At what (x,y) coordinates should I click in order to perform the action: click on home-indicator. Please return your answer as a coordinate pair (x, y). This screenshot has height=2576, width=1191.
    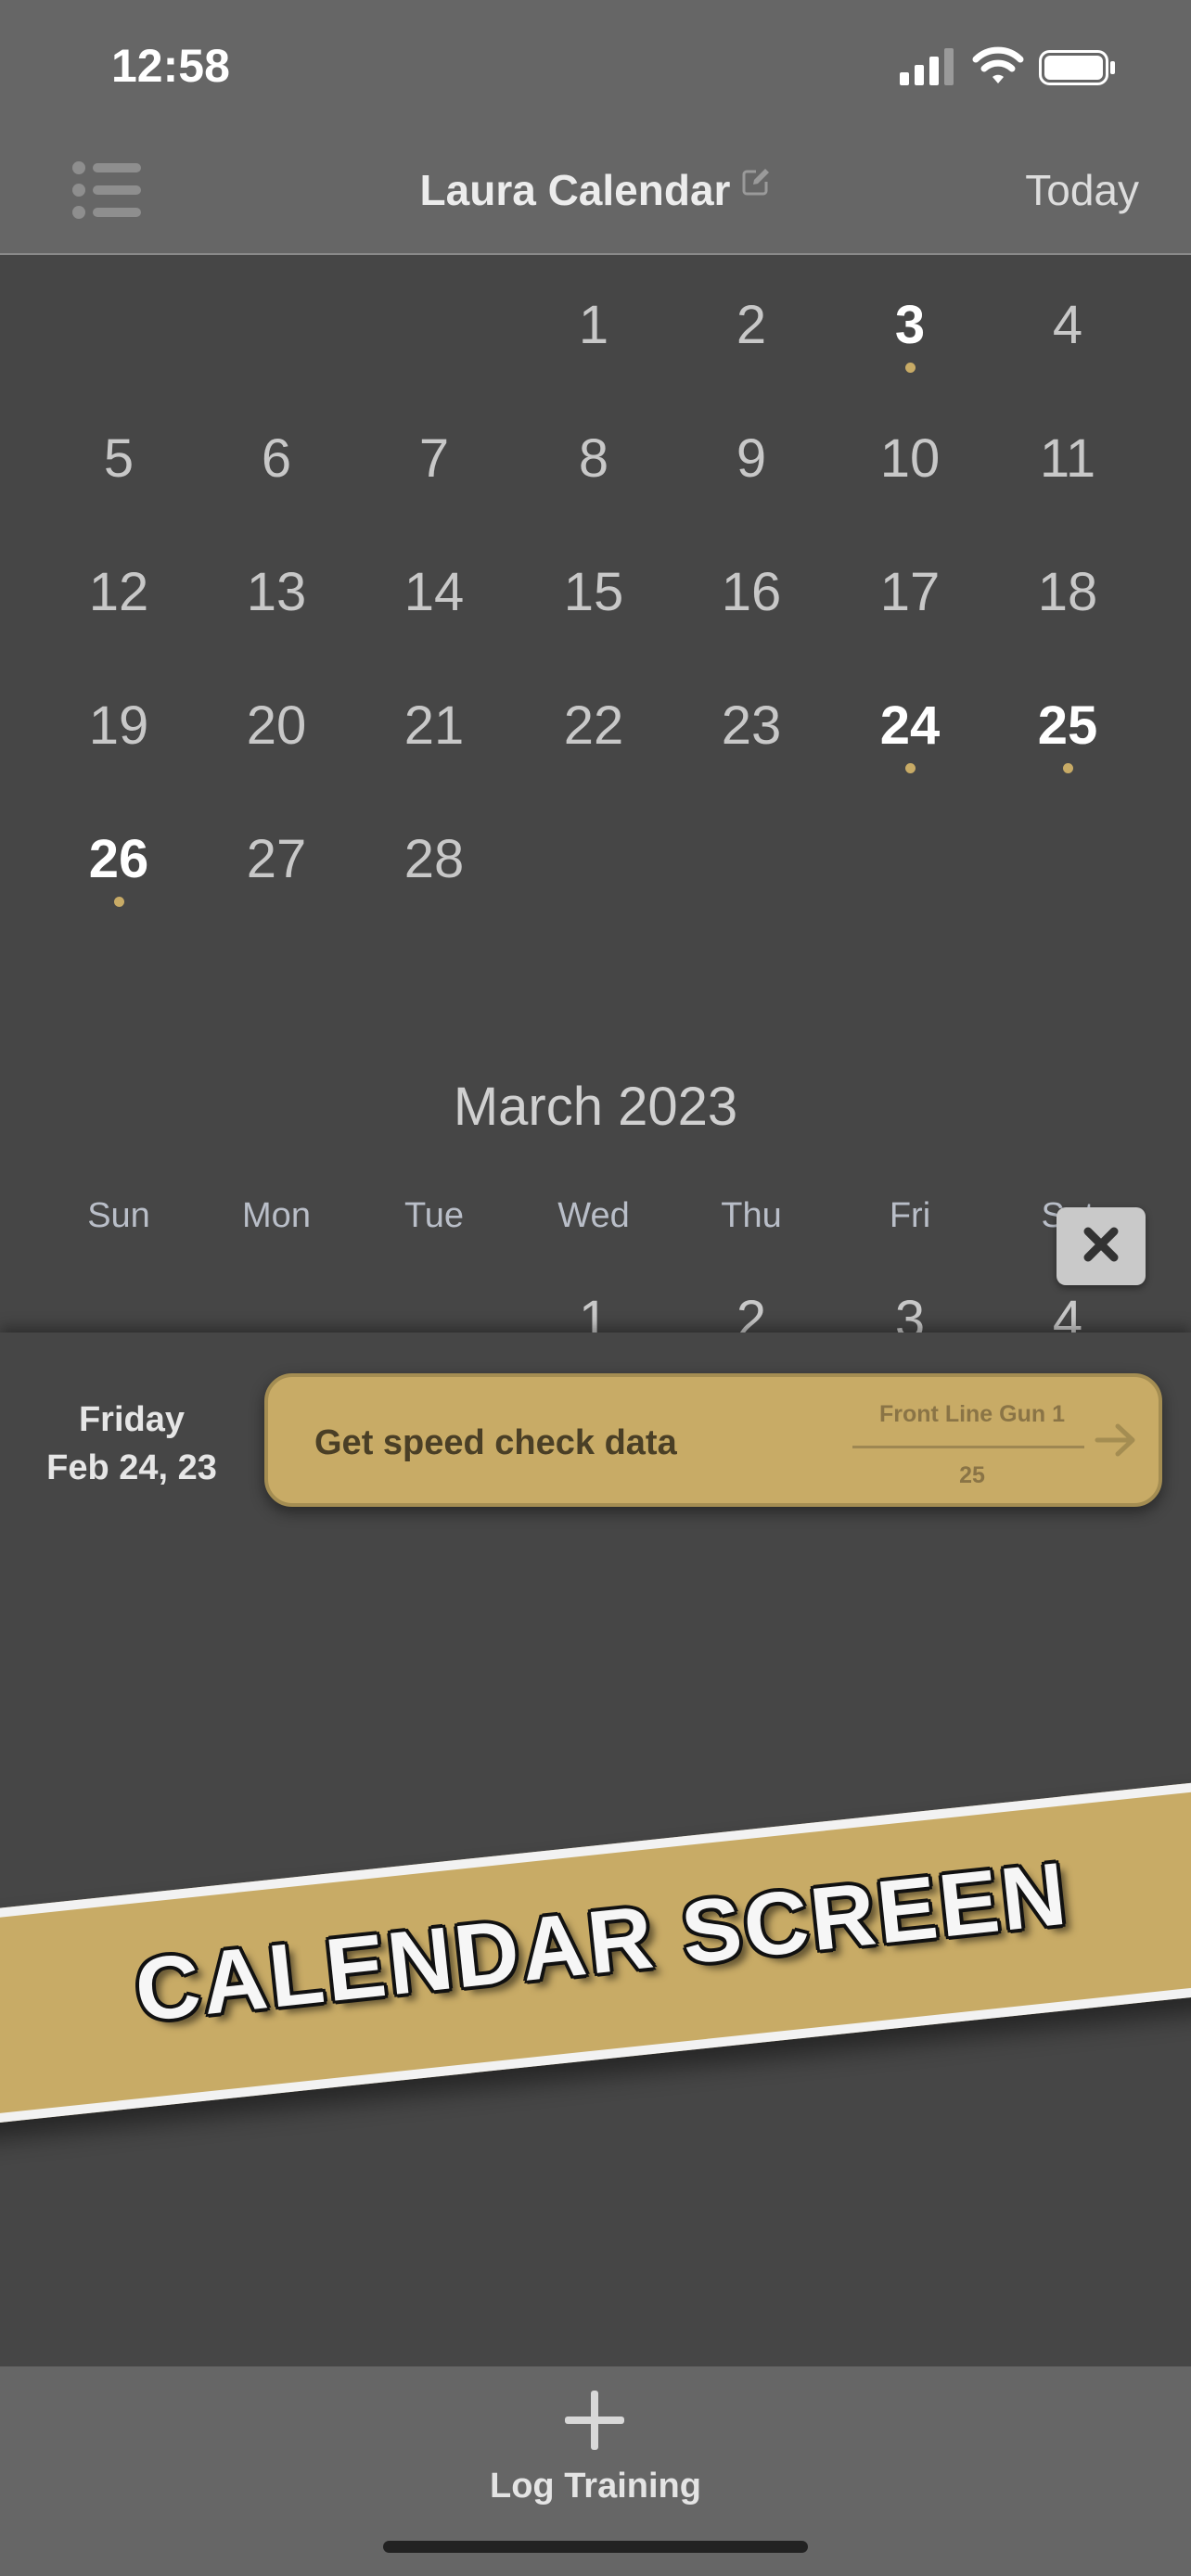
    Looking at the image, I should click on (595, 2547).